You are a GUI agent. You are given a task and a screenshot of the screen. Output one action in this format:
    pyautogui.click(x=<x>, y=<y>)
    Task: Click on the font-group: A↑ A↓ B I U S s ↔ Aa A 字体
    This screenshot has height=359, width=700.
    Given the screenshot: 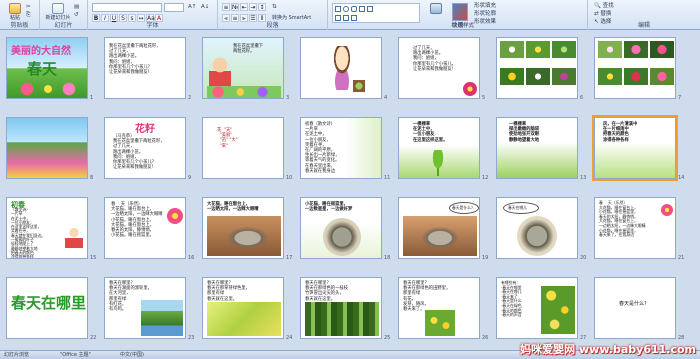 What is the action you would take?
    pyautogui.click(x=153, y=15)
    